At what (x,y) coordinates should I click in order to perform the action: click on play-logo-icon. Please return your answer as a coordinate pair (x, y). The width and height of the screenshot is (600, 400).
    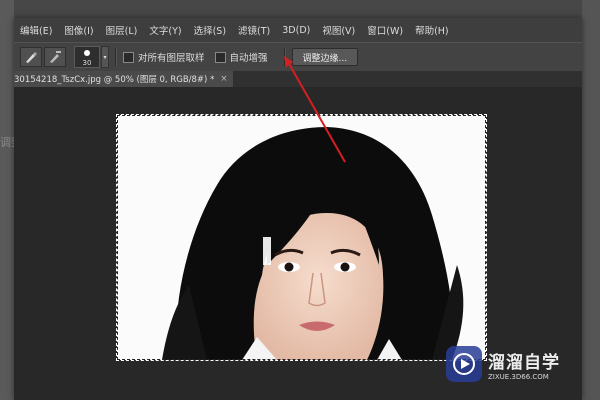
    Looking at the image, I should click on (464, 364).